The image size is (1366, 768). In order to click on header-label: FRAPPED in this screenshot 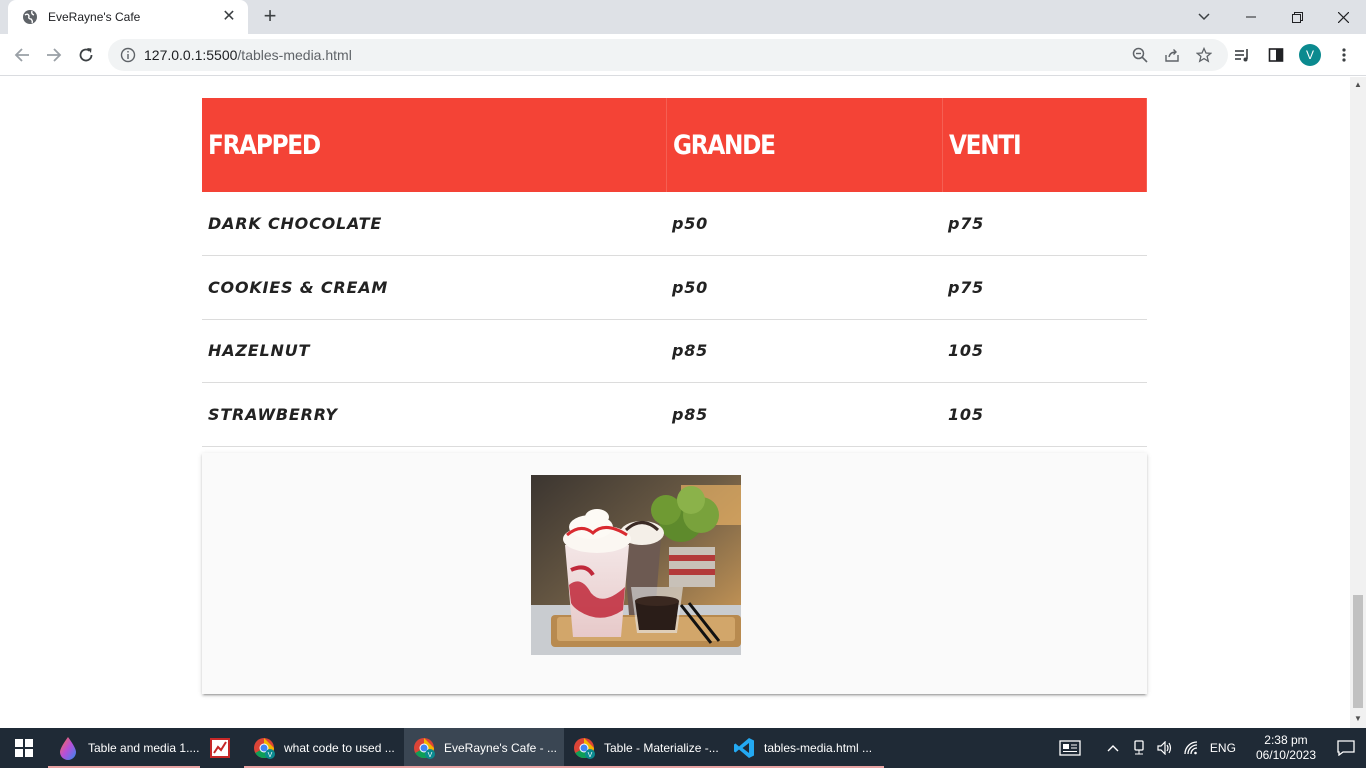, I will do `click(264, 145)`.